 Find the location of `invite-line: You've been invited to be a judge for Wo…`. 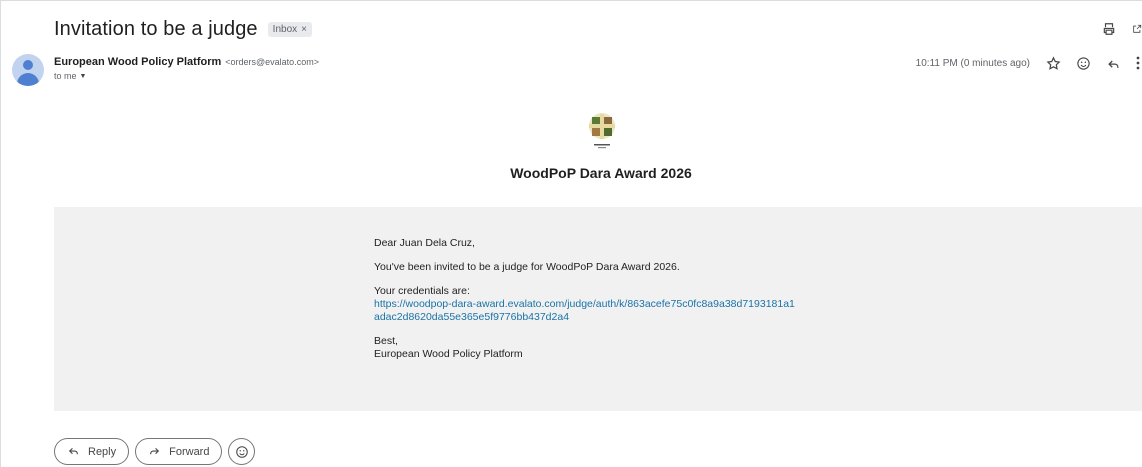

invite-line: You've been invited to be a judge for Wo… is located at coordinates (527, 267).